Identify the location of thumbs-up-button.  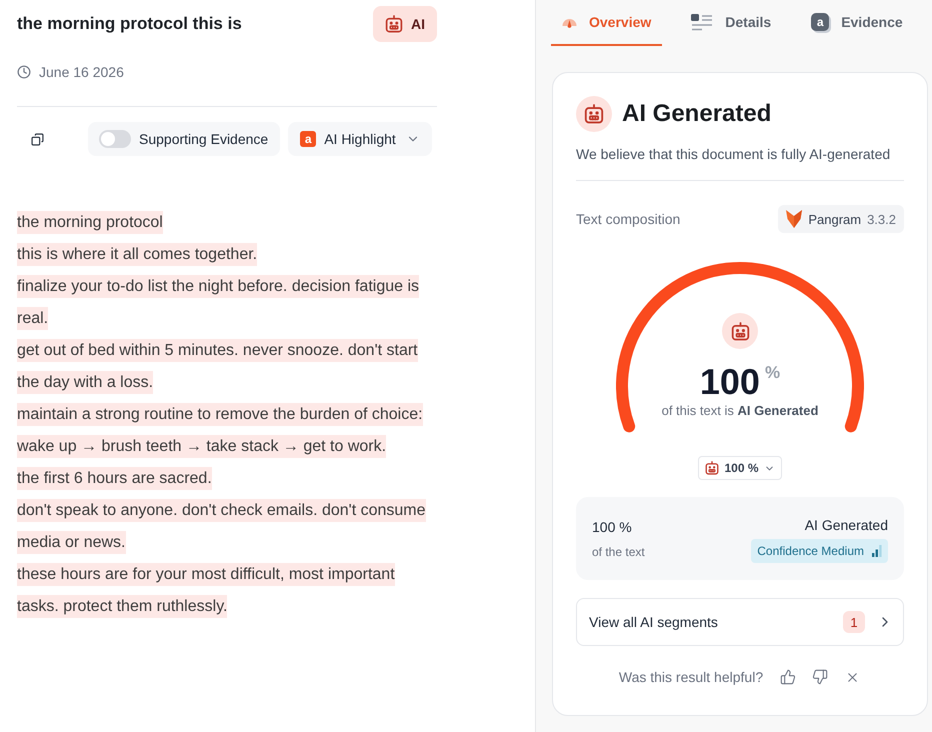
(788, 677).